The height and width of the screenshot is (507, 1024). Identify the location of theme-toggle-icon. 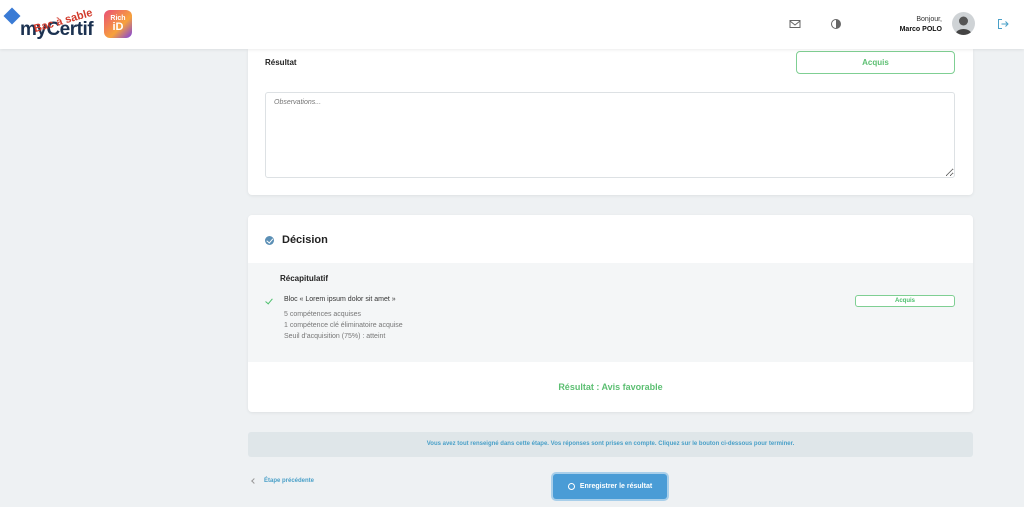
(837, 24).